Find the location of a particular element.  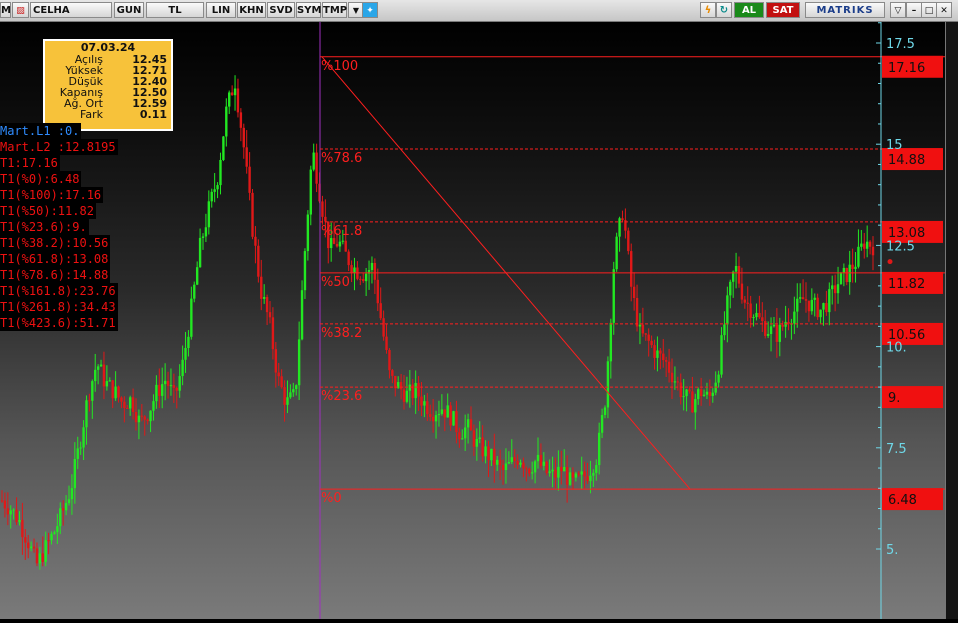

maximize-icon: □ is located at coordinates (929, 10).